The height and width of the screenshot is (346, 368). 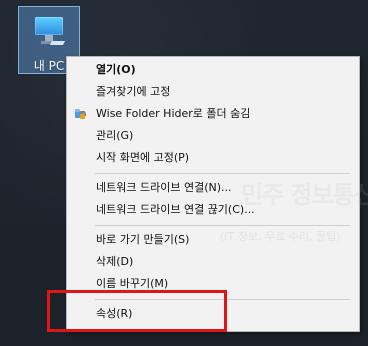 I want to click on menu-item-delete-label: 삭제(D), so click(x=115, y=261).